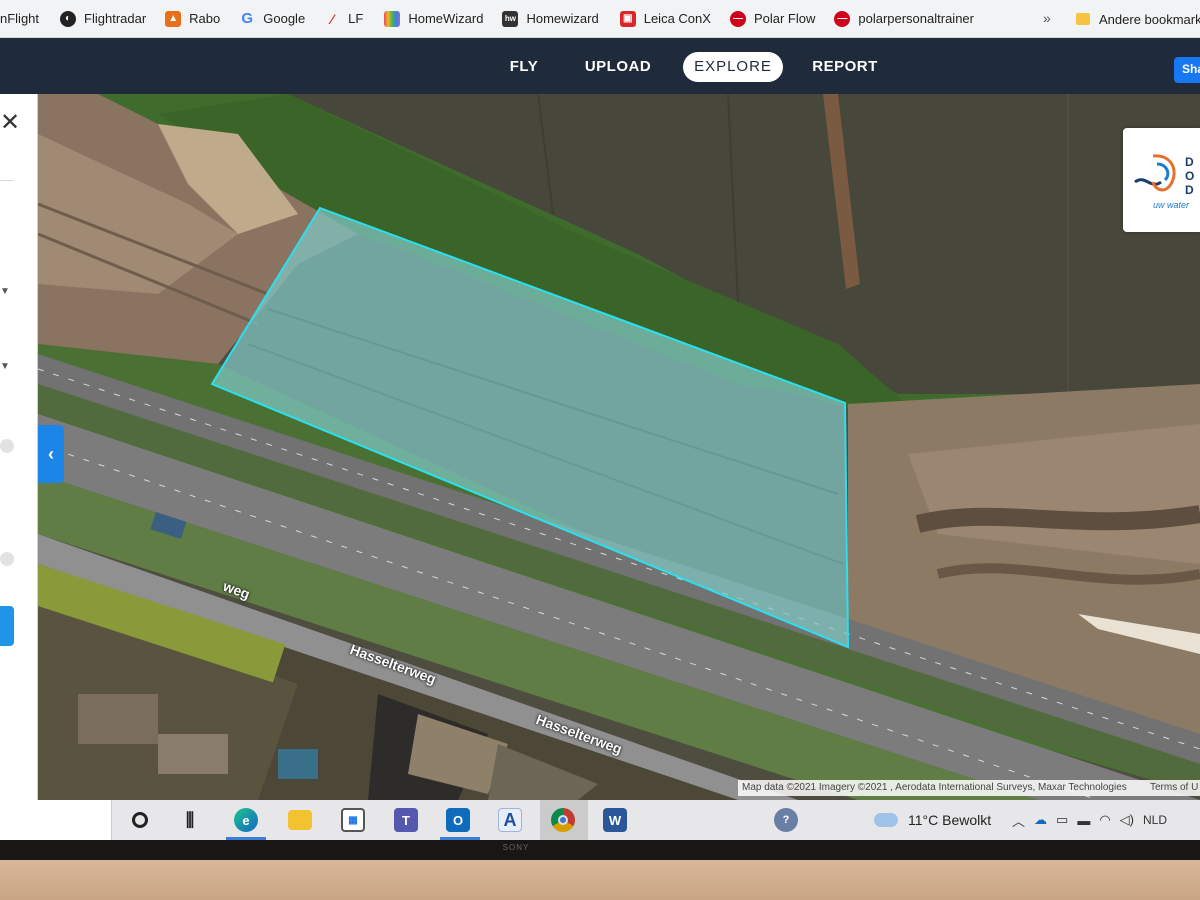  I want to click on bookmark-label: Leica ConX, so click(677, 18).